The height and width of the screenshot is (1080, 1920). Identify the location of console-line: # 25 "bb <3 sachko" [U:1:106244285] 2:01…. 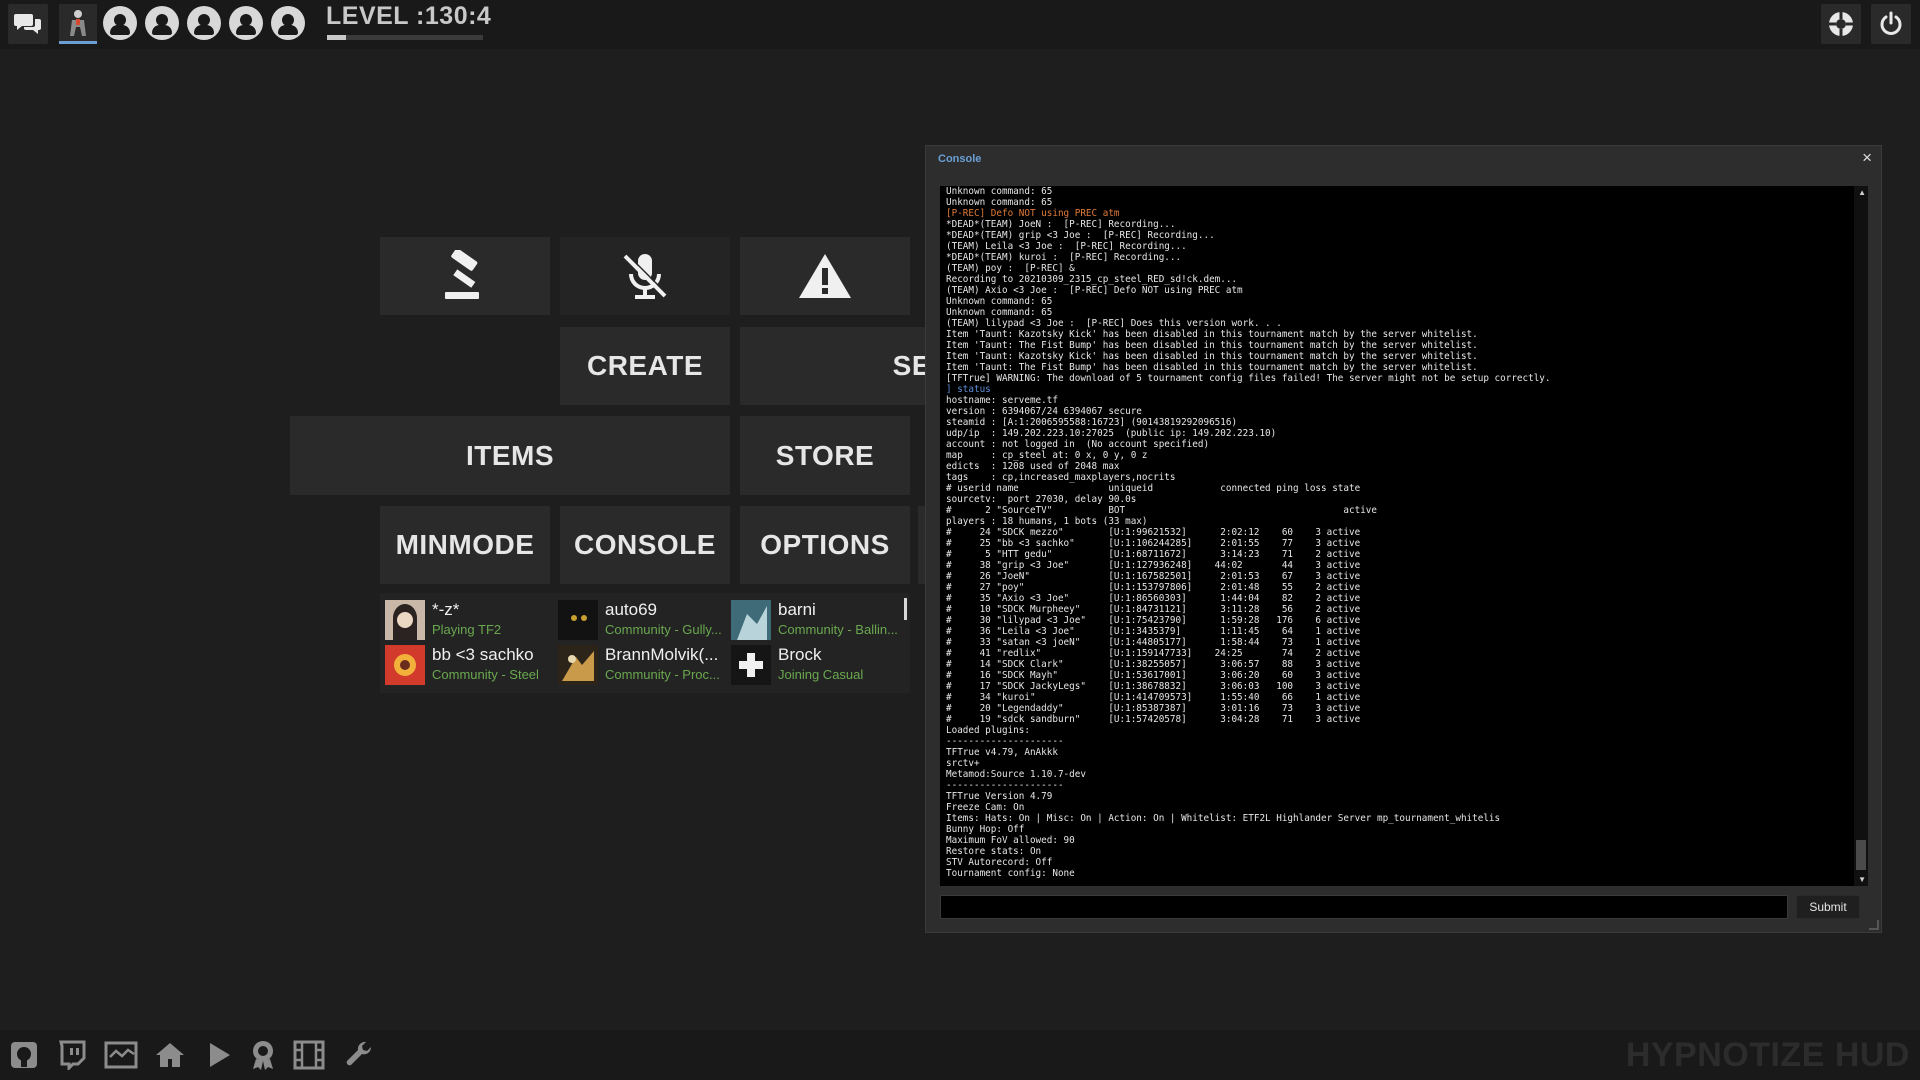
(1153, 543).